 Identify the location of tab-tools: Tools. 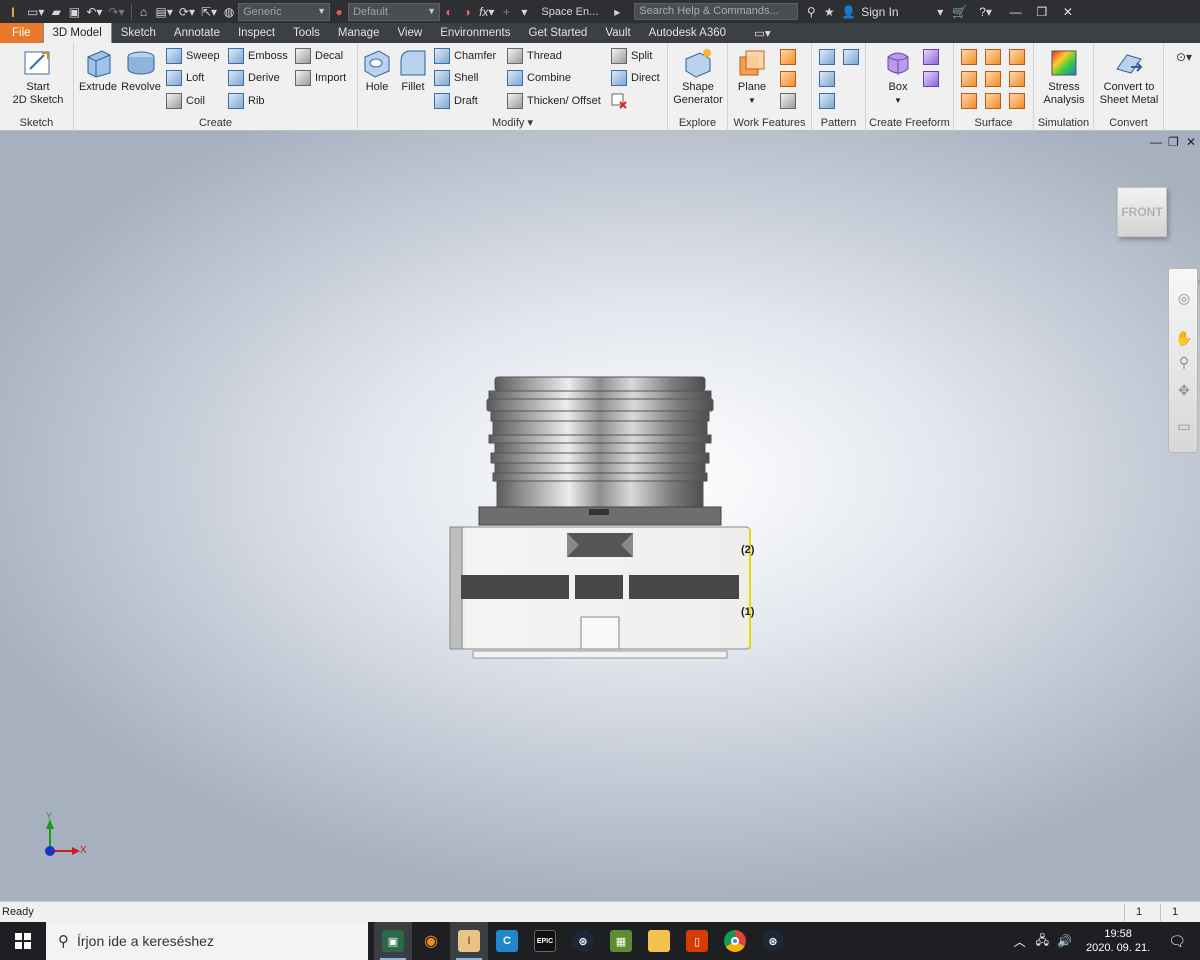
(306, 33).